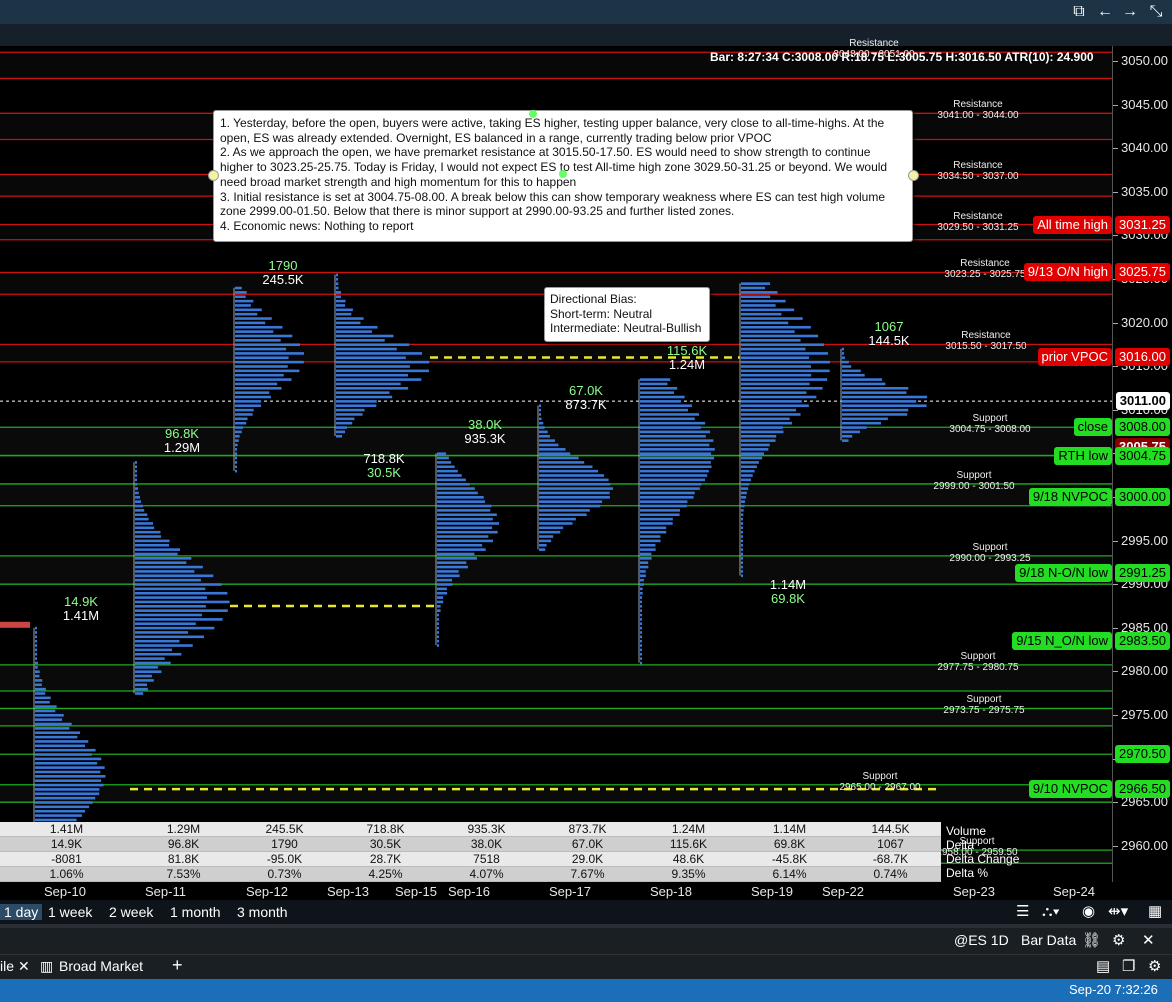 The height and width of the screenshot is (1002, 1172). What do you see at coordinates (1155, 912) in the screenshot?
I see `calendar-icon: ▦` at bounding box center [1155, 912].